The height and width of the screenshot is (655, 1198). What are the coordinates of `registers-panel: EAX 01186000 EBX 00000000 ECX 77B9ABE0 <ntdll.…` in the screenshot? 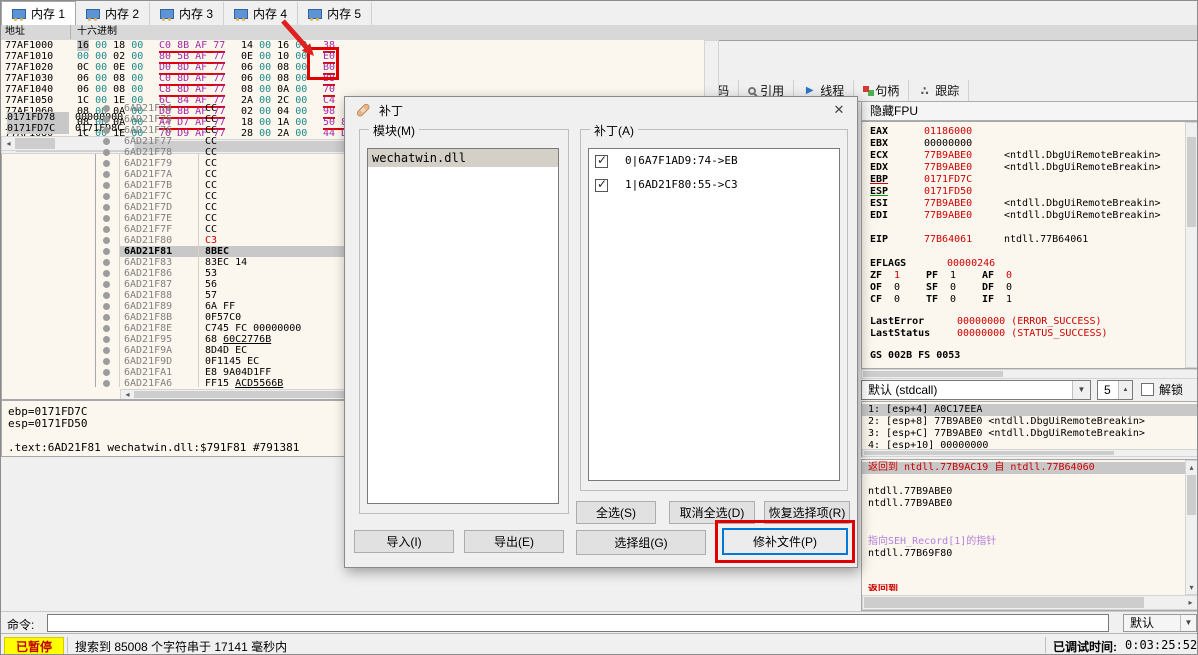 It's located at (1029, 245).